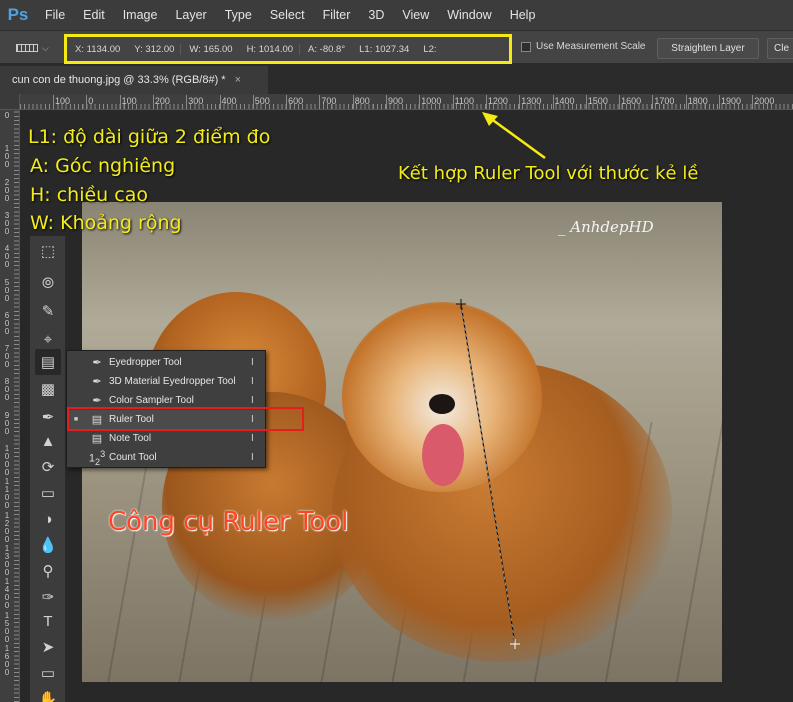  I want to click on menu-image: Image, so click(140, 15).